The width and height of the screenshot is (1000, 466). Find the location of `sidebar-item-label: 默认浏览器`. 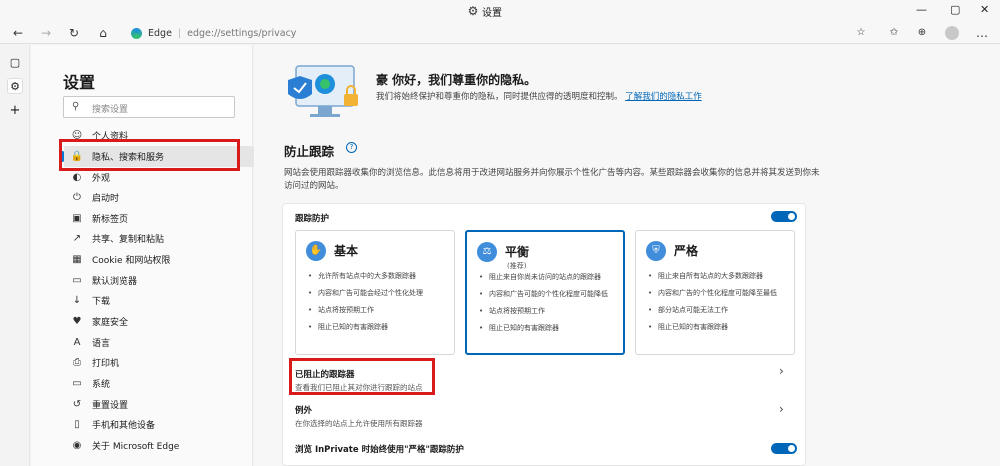

sidebar-item-label: 默认浏览器 is located at coordinates (115, 282).